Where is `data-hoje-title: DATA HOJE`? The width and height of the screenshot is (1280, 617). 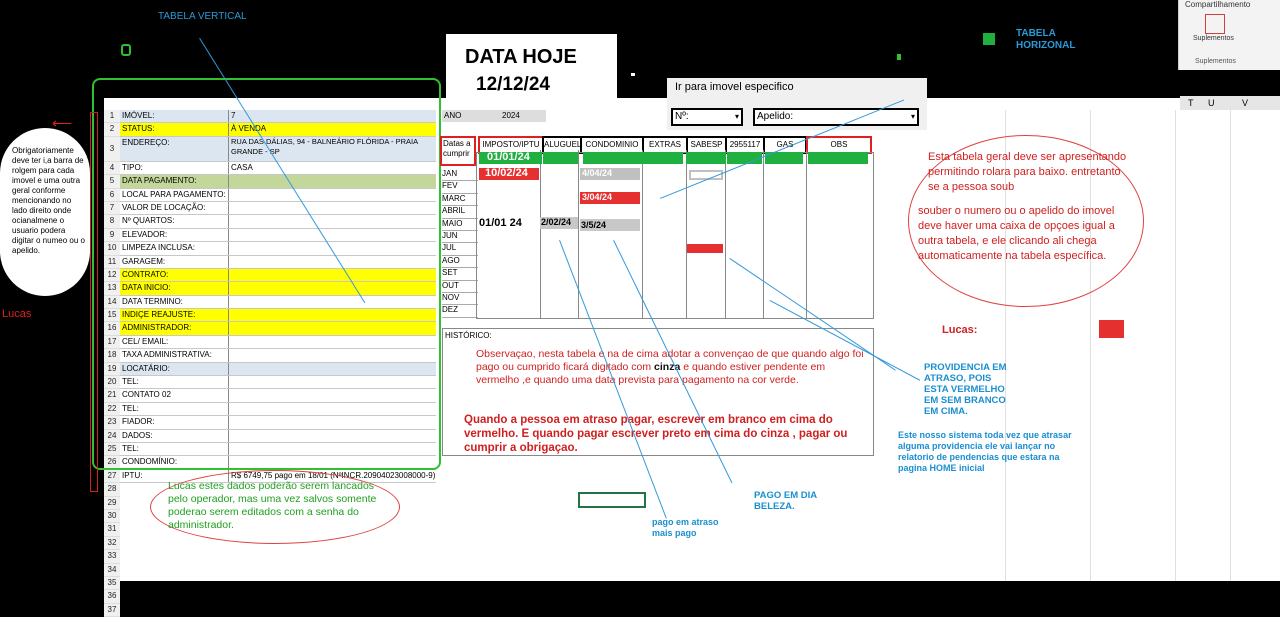
data-hoje-title: DATA HOJE is located at coordinates (521, 57).